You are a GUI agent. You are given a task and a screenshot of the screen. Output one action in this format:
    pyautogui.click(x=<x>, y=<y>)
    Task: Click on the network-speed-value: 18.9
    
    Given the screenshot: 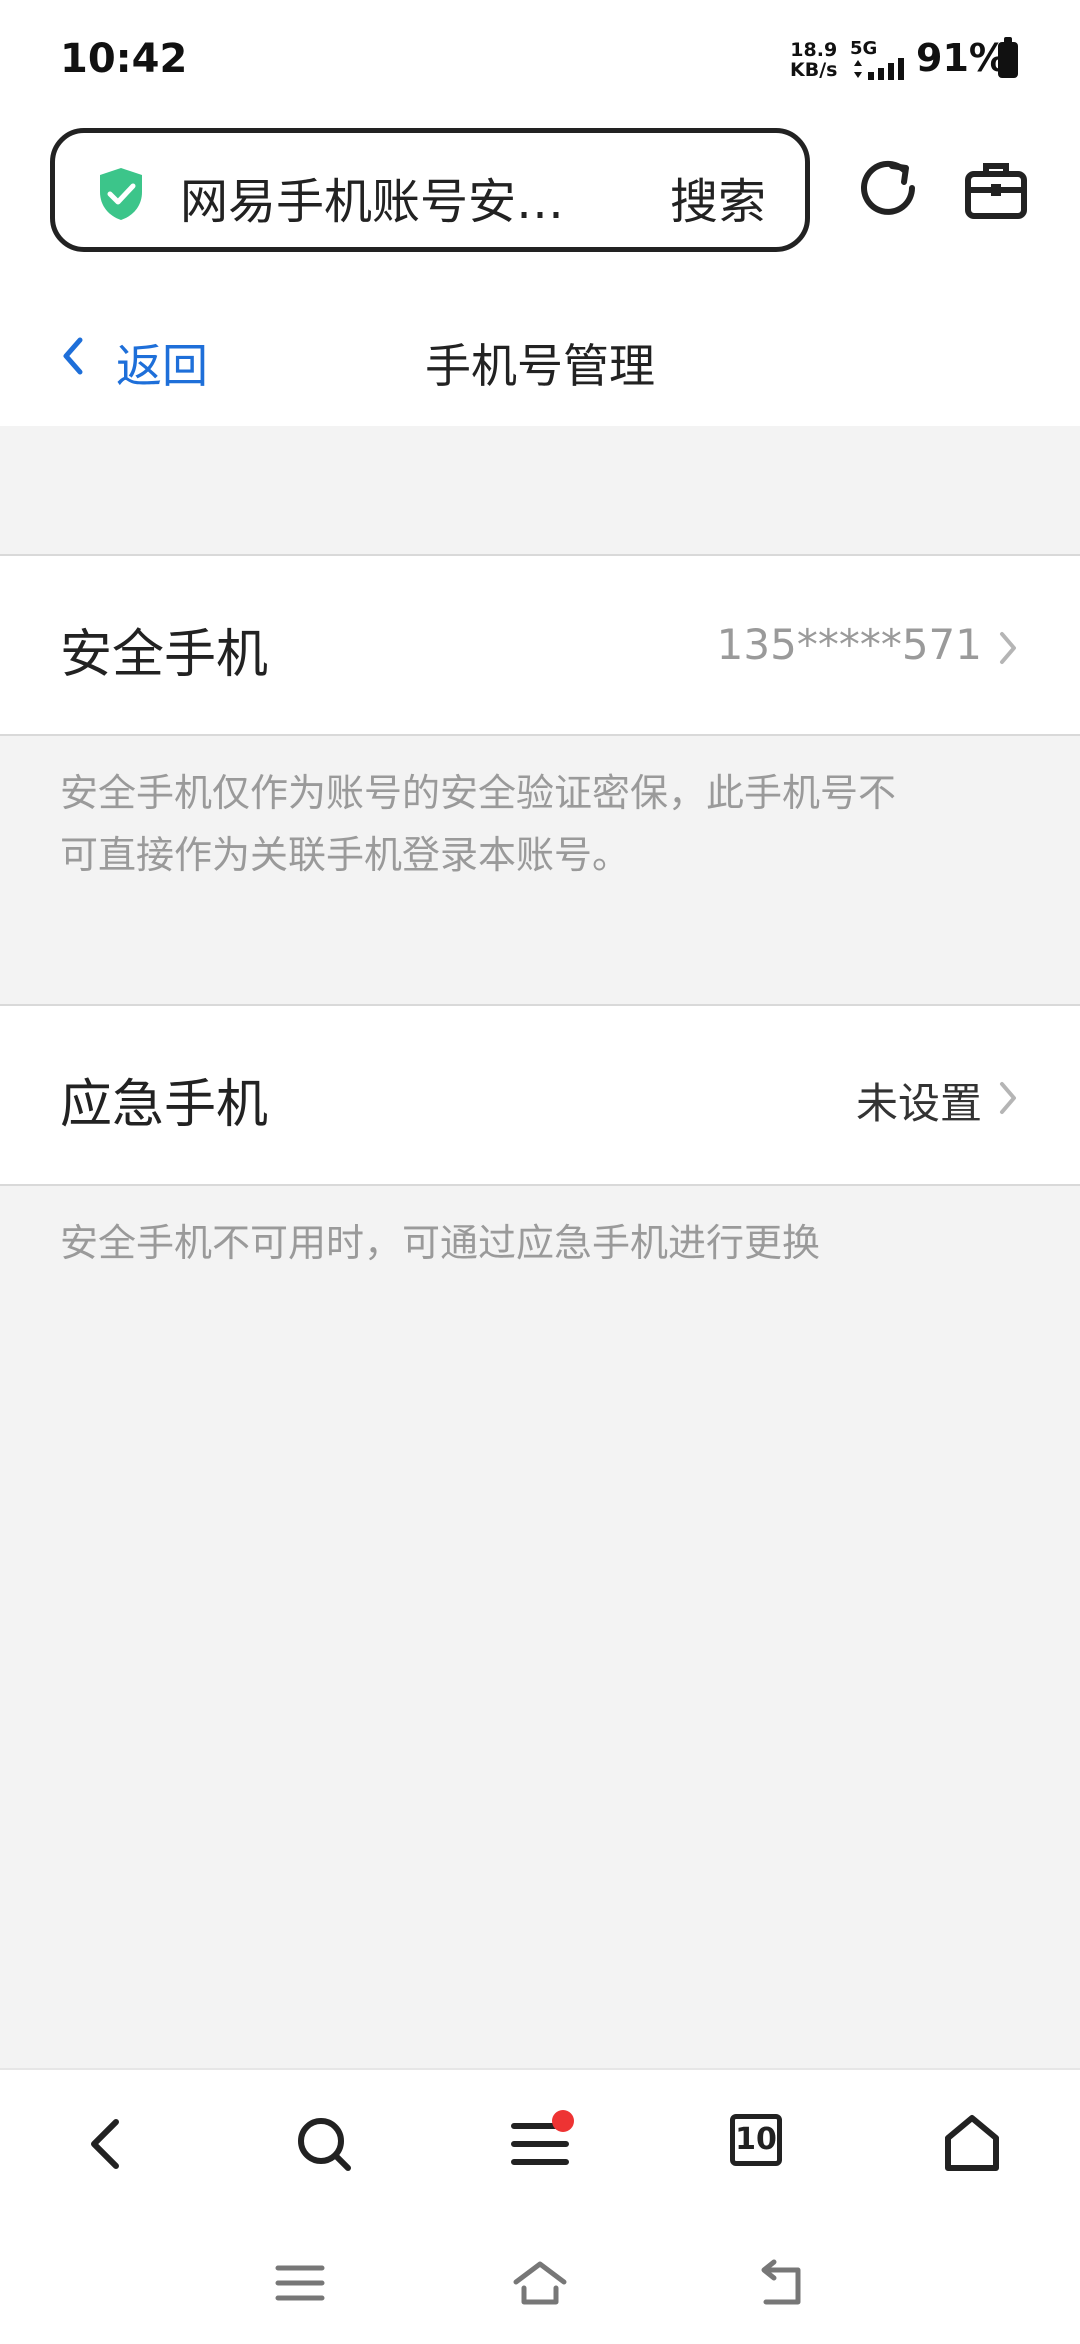 What is the action you would take?
    pyautogui.click(x=814, y=50)
    